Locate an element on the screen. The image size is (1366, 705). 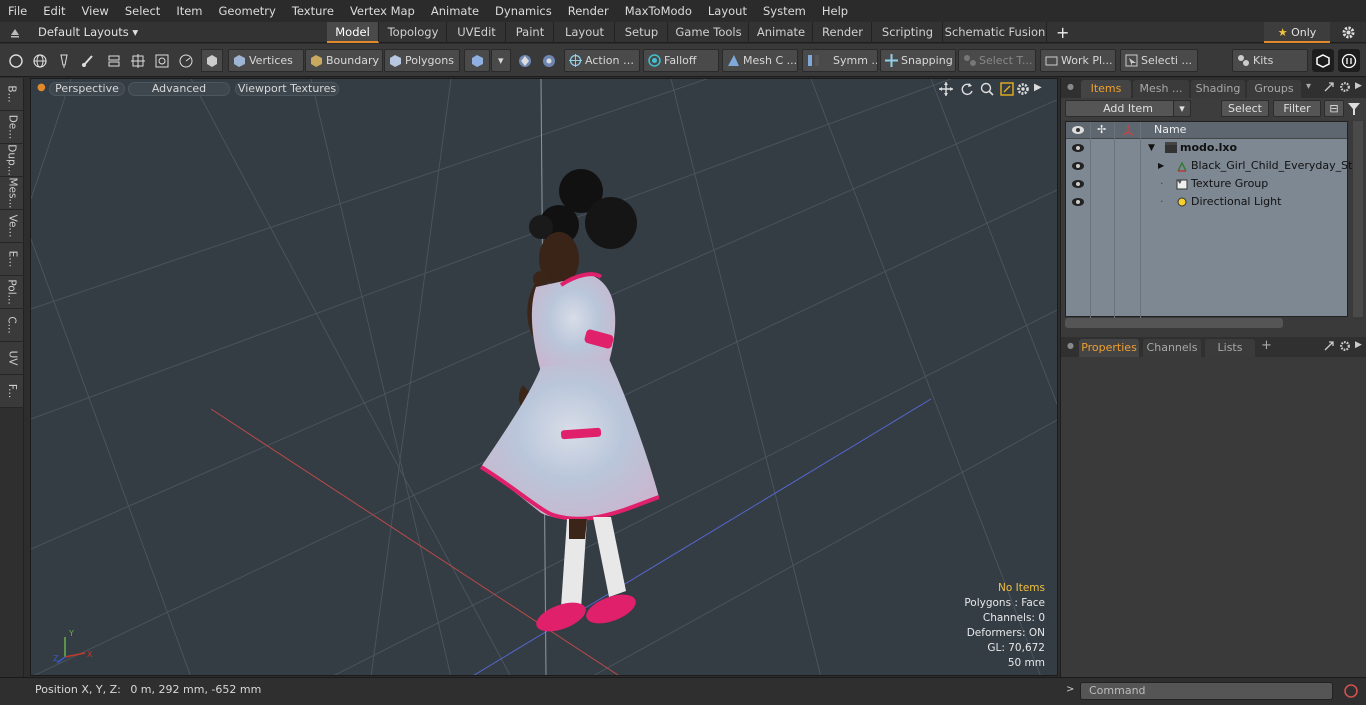
add-panel-tab-button: + is located at coordinates (1266, 345).